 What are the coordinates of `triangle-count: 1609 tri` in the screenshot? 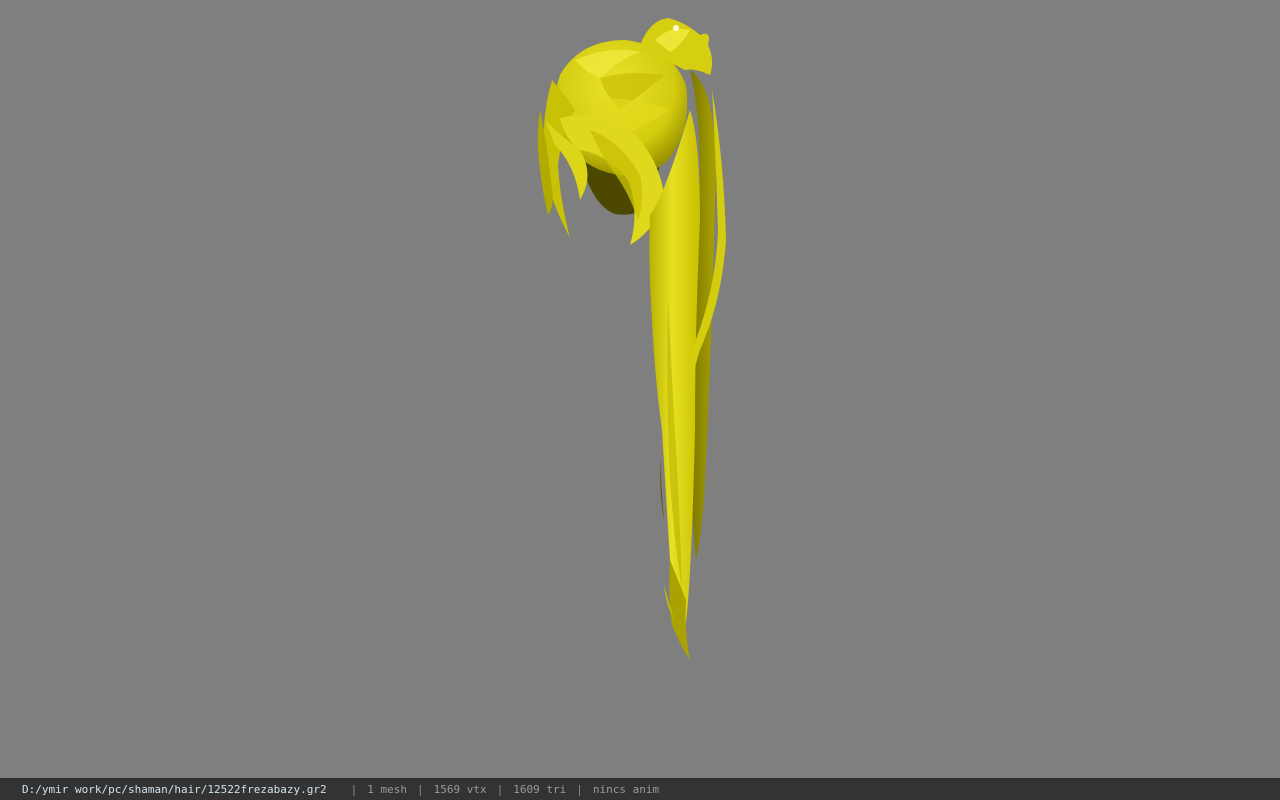 It's located at (540, 789).